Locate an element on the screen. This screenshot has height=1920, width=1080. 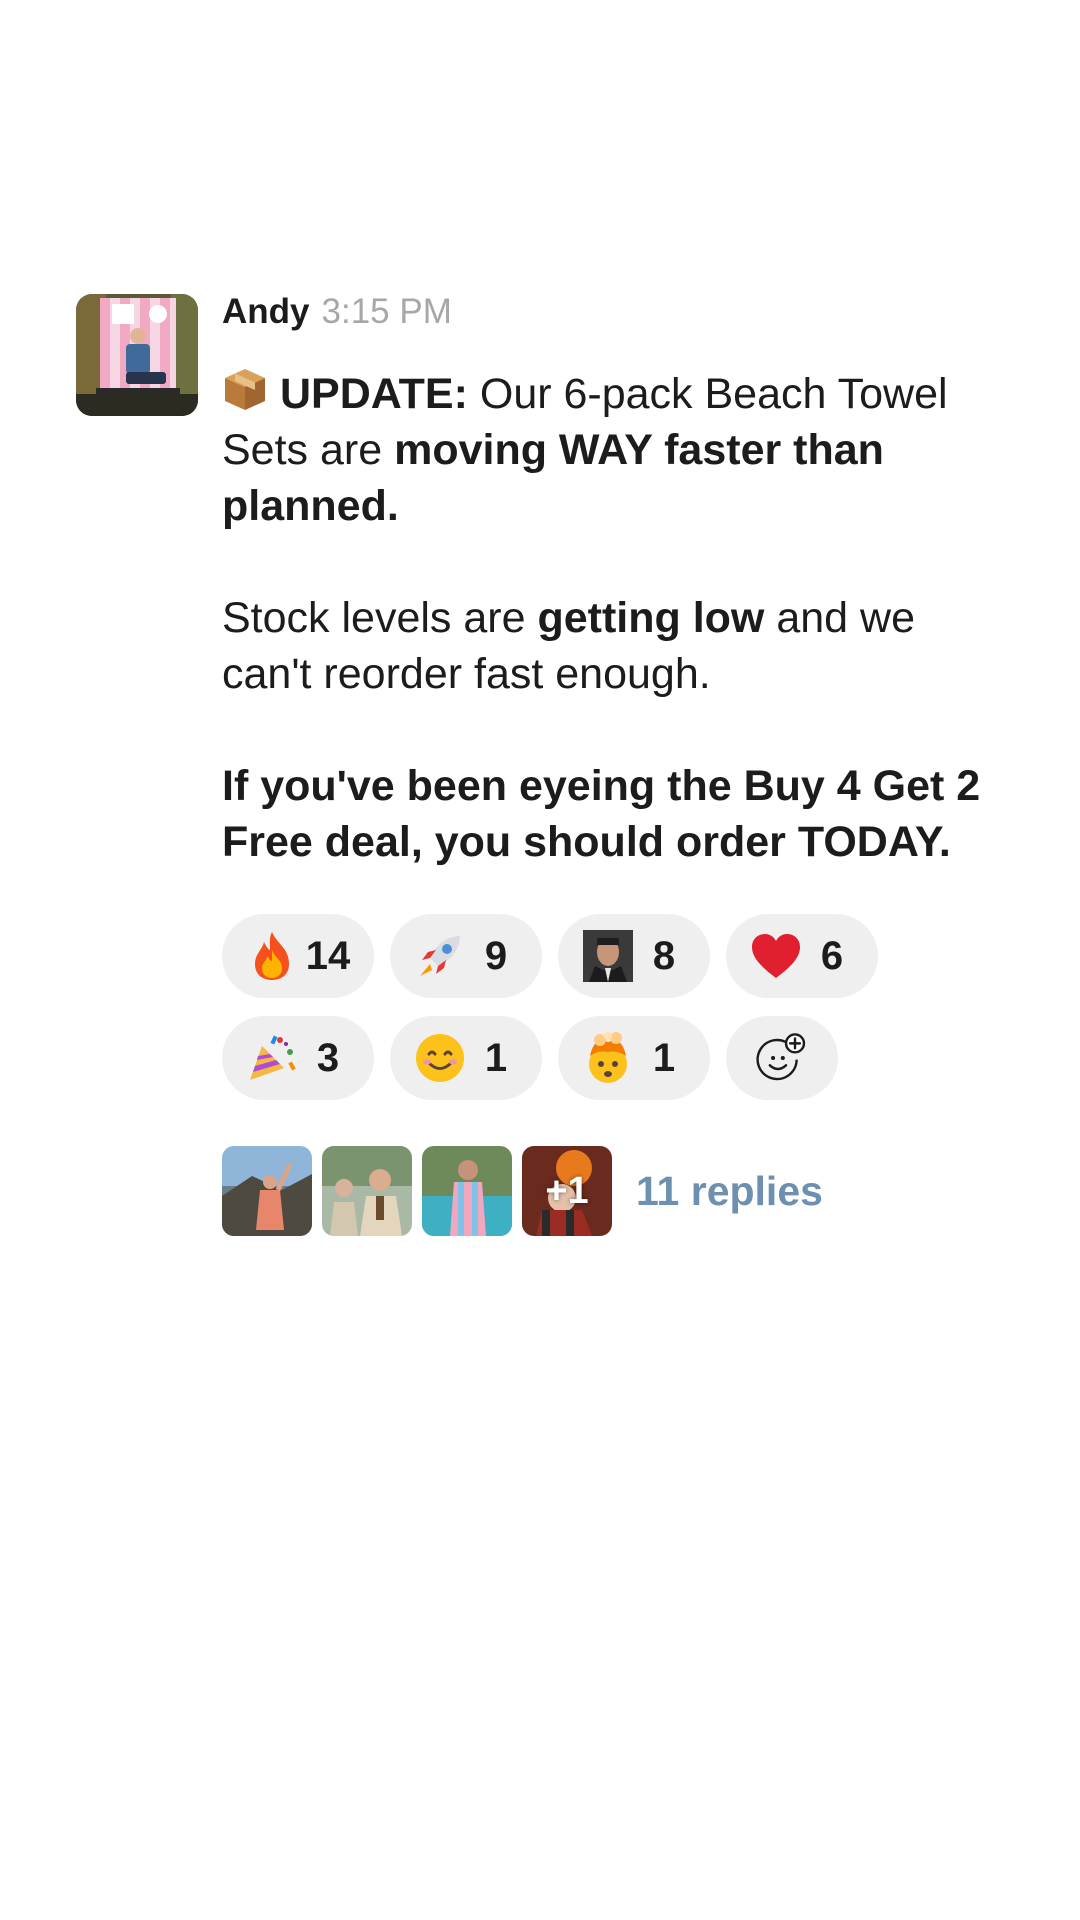
reaction-custom-face: 8 is located at coordinates (634, 956).